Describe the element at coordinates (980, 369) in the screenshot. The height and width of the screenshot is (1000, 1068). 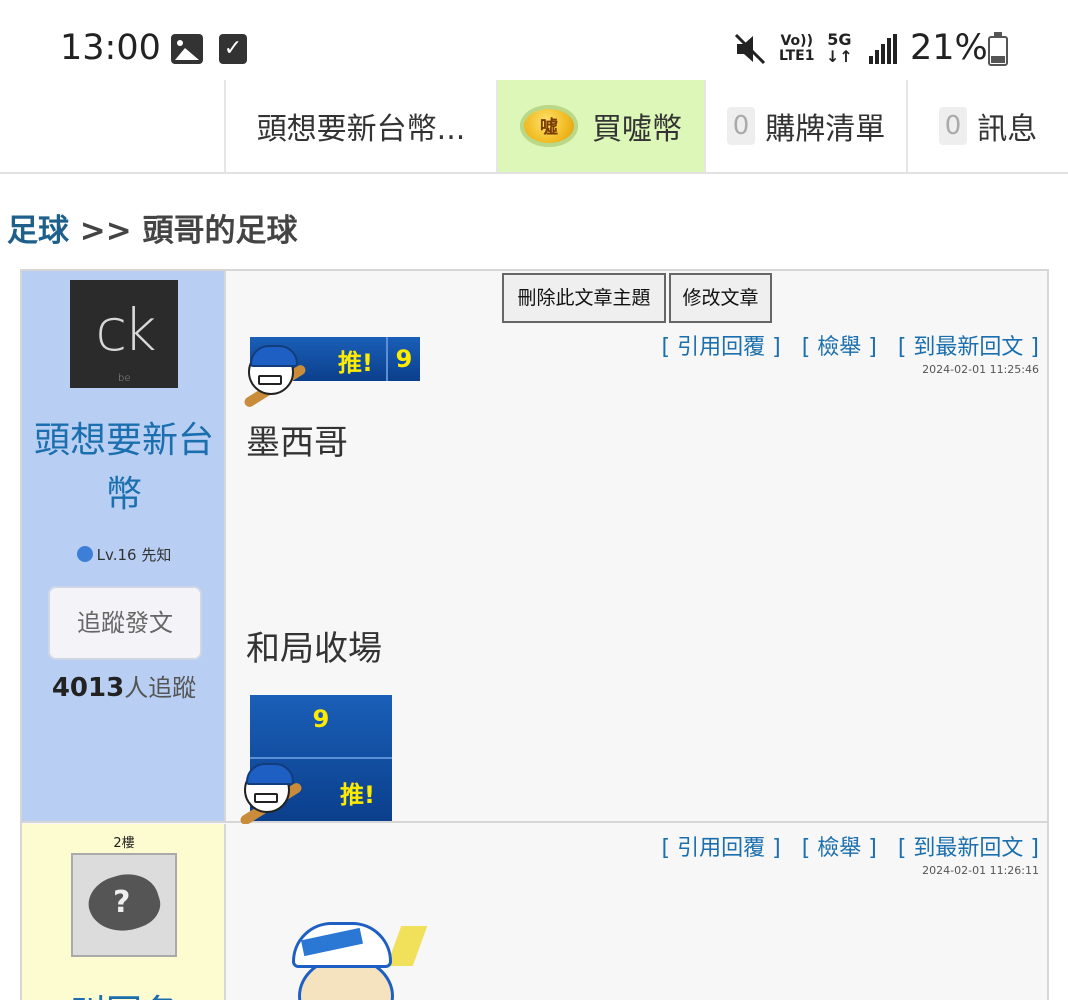
I see `post-timestamp: 2024-02-01 11:25:46` at that location.